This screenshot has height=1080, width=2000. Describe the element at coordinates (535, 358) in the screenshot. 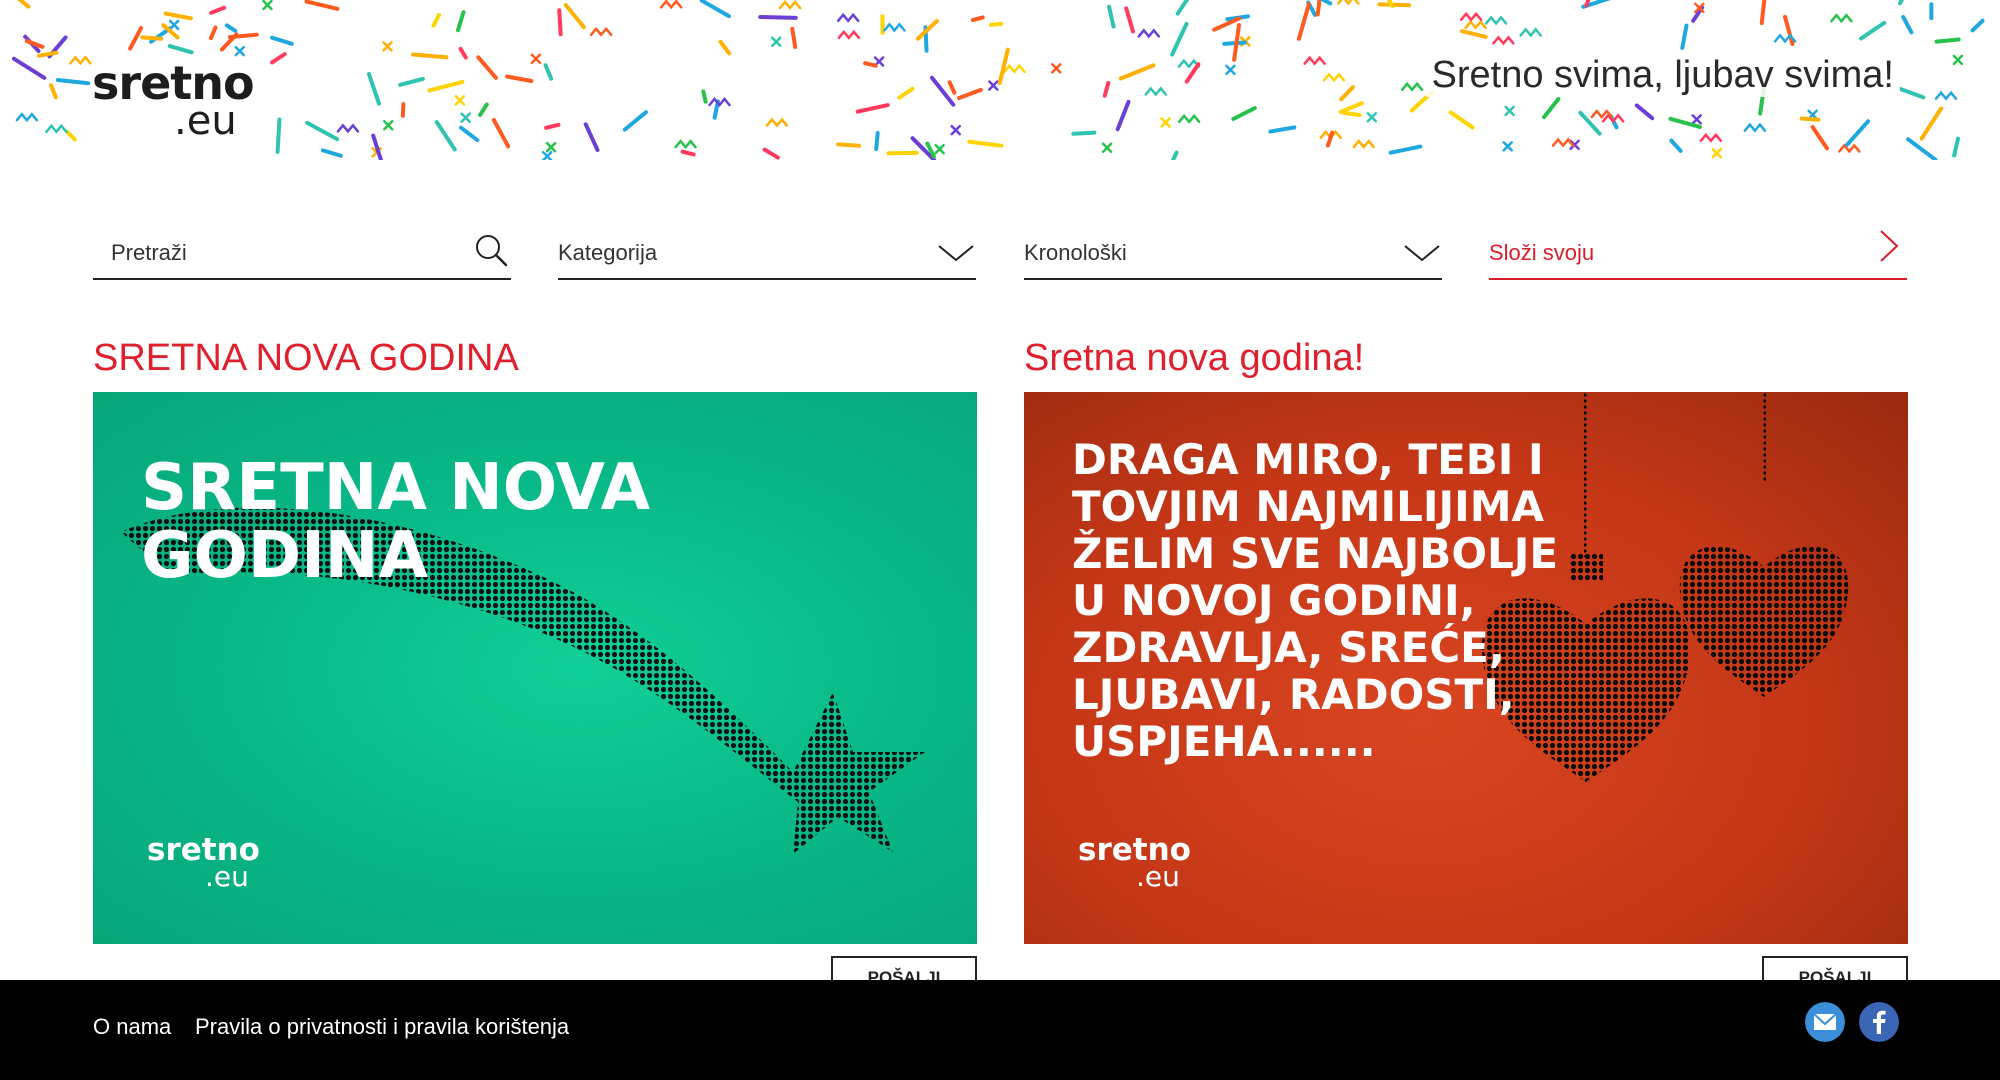

I see `card-title: SRETNA NOVA GODINA` at that location.